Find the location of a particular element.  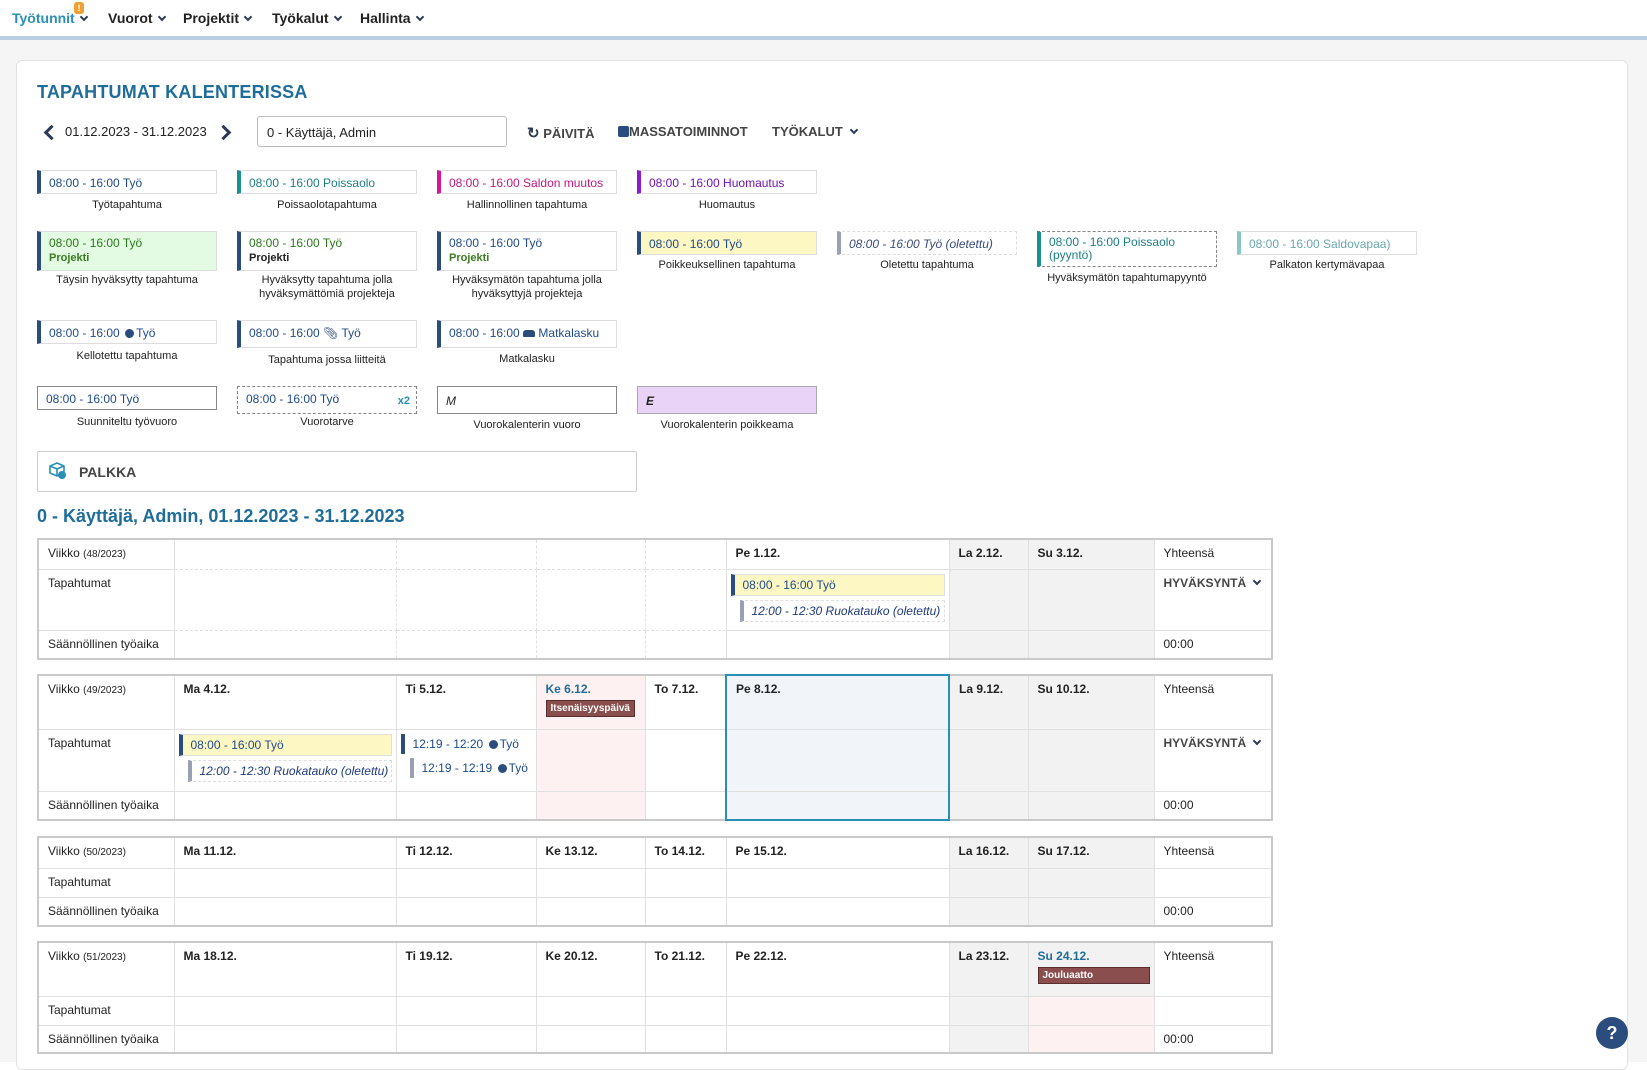

week-label: Viikko (49/2023) is located at coordinates (106, 702).